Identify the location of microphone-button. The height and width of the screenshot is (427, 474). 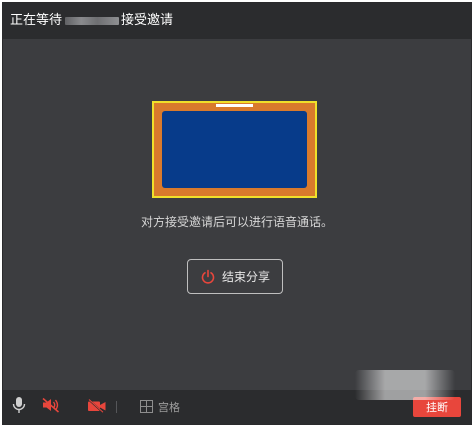
(19, 407).